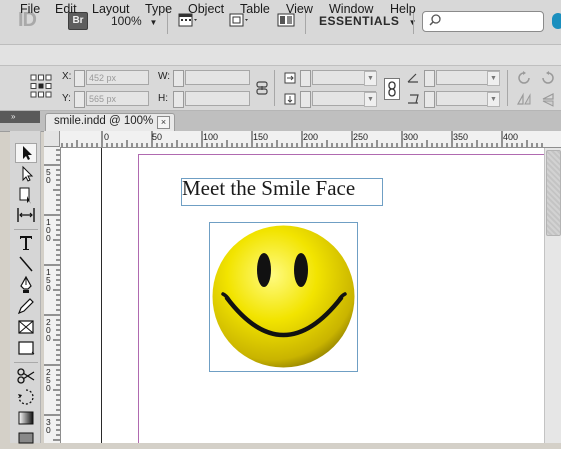 This screenshot has width=561, height=449. What do you see at coordinates (511, 137) in the screenshot?
I see `ruler-label: 400` at bounding box center [511, 137].